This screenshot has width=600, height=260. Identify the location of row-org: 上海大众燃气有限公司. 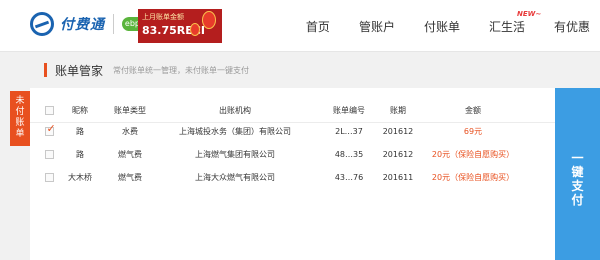
(235, 177).